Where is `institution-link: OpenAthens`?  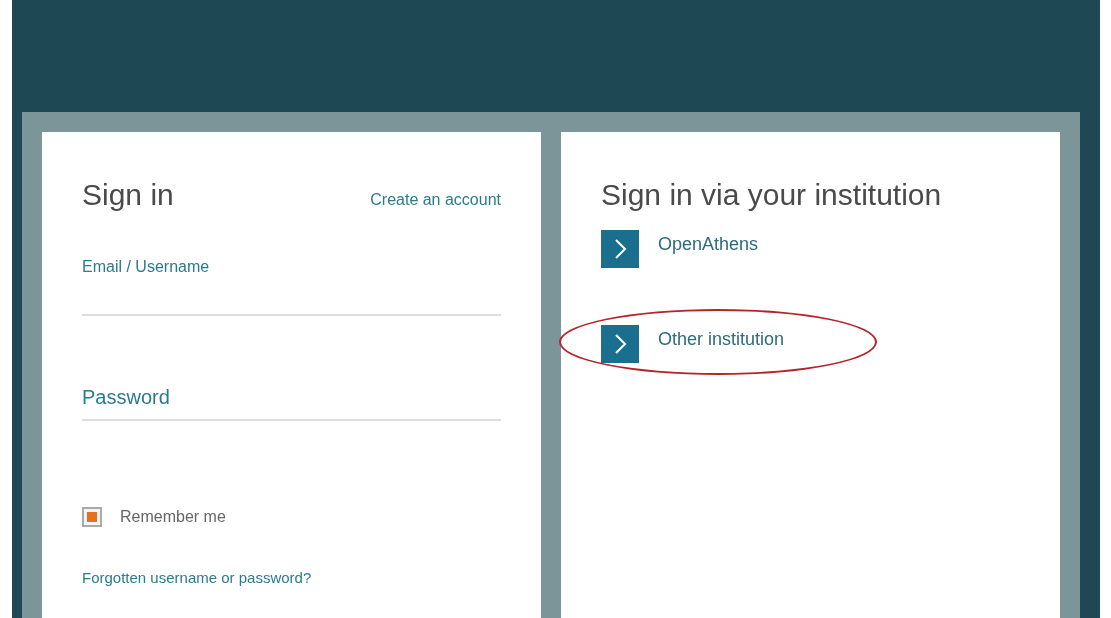
institution-link: OpenAthens is located at coordinates (708, 244).